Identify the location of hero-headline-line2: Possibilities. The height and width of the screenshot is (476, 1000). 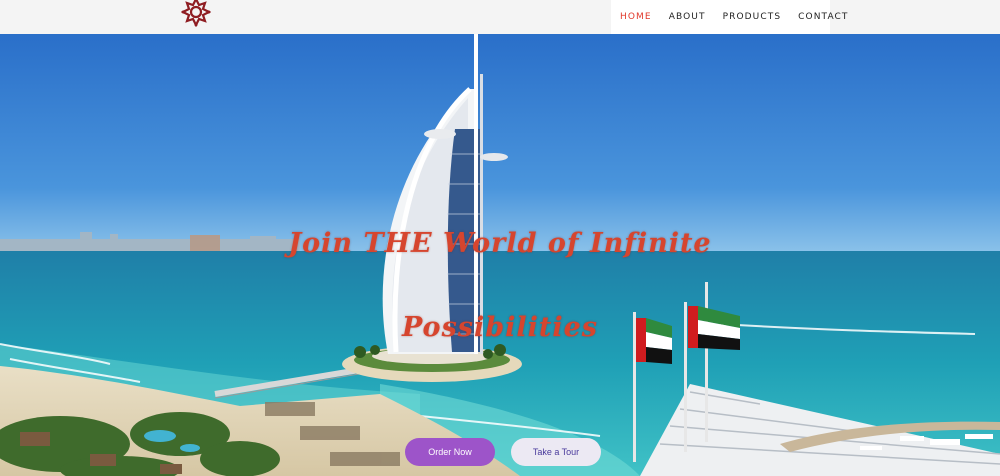
(499, 327).